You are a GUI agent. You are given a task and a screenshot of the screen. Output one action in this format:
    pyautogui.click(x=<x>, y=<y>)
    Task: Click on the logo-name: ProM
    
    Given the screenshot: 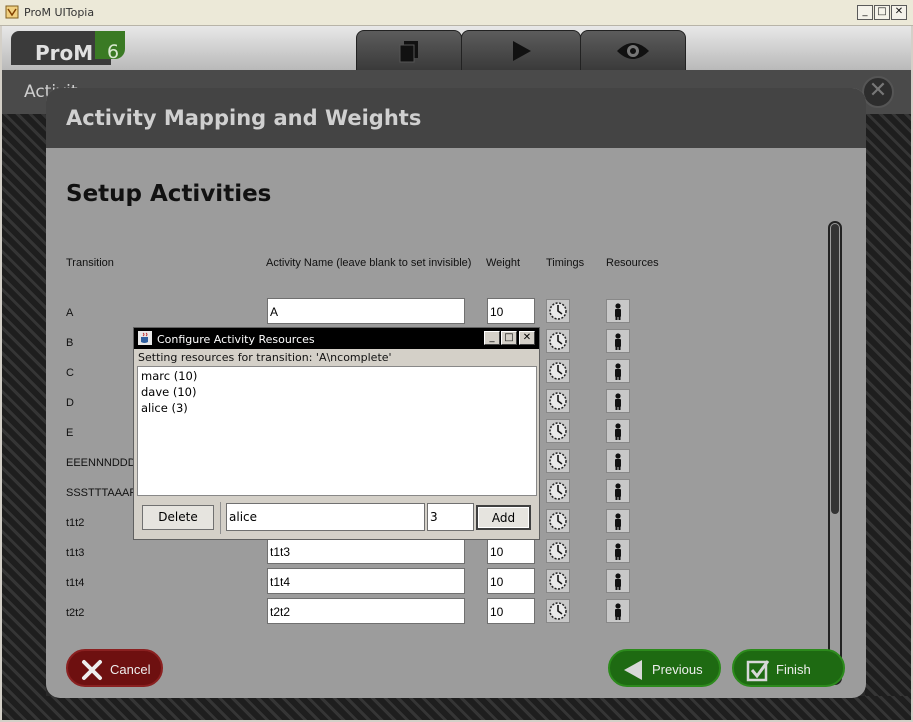 What is the action you would take?
    pyautogui.click(x=64, y=53)
    